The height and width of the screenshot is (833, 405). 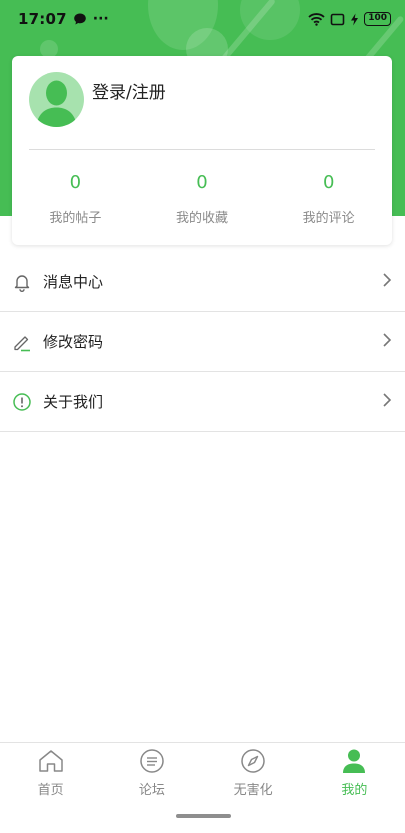 I want to click on tab-forum: 论坛, so click(x=151, y=772).